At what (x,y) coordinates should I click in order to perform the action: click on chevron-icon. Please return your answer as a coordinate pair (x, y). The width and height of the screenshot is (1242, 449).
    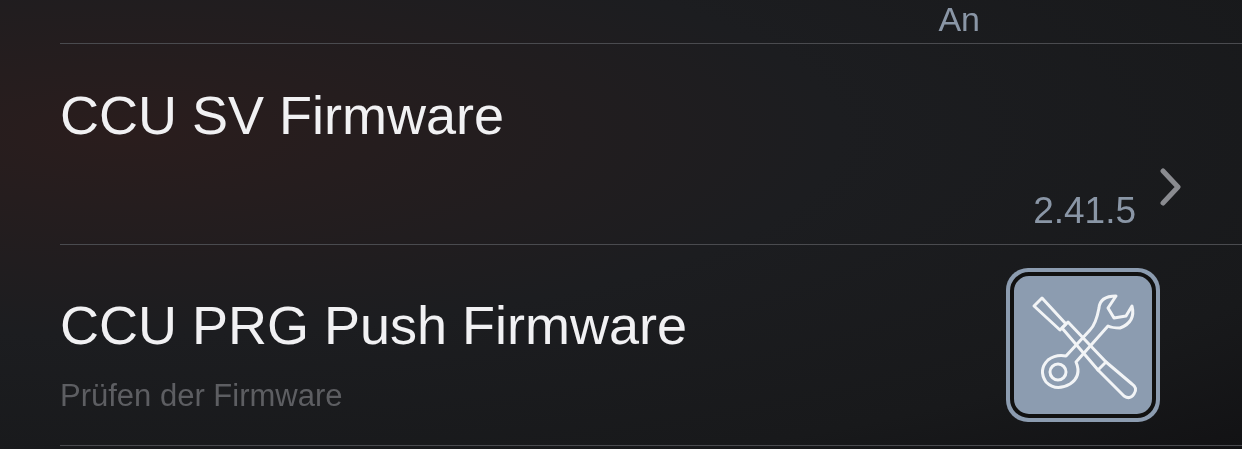
    Looking at the image, I should click on (1171, 187).